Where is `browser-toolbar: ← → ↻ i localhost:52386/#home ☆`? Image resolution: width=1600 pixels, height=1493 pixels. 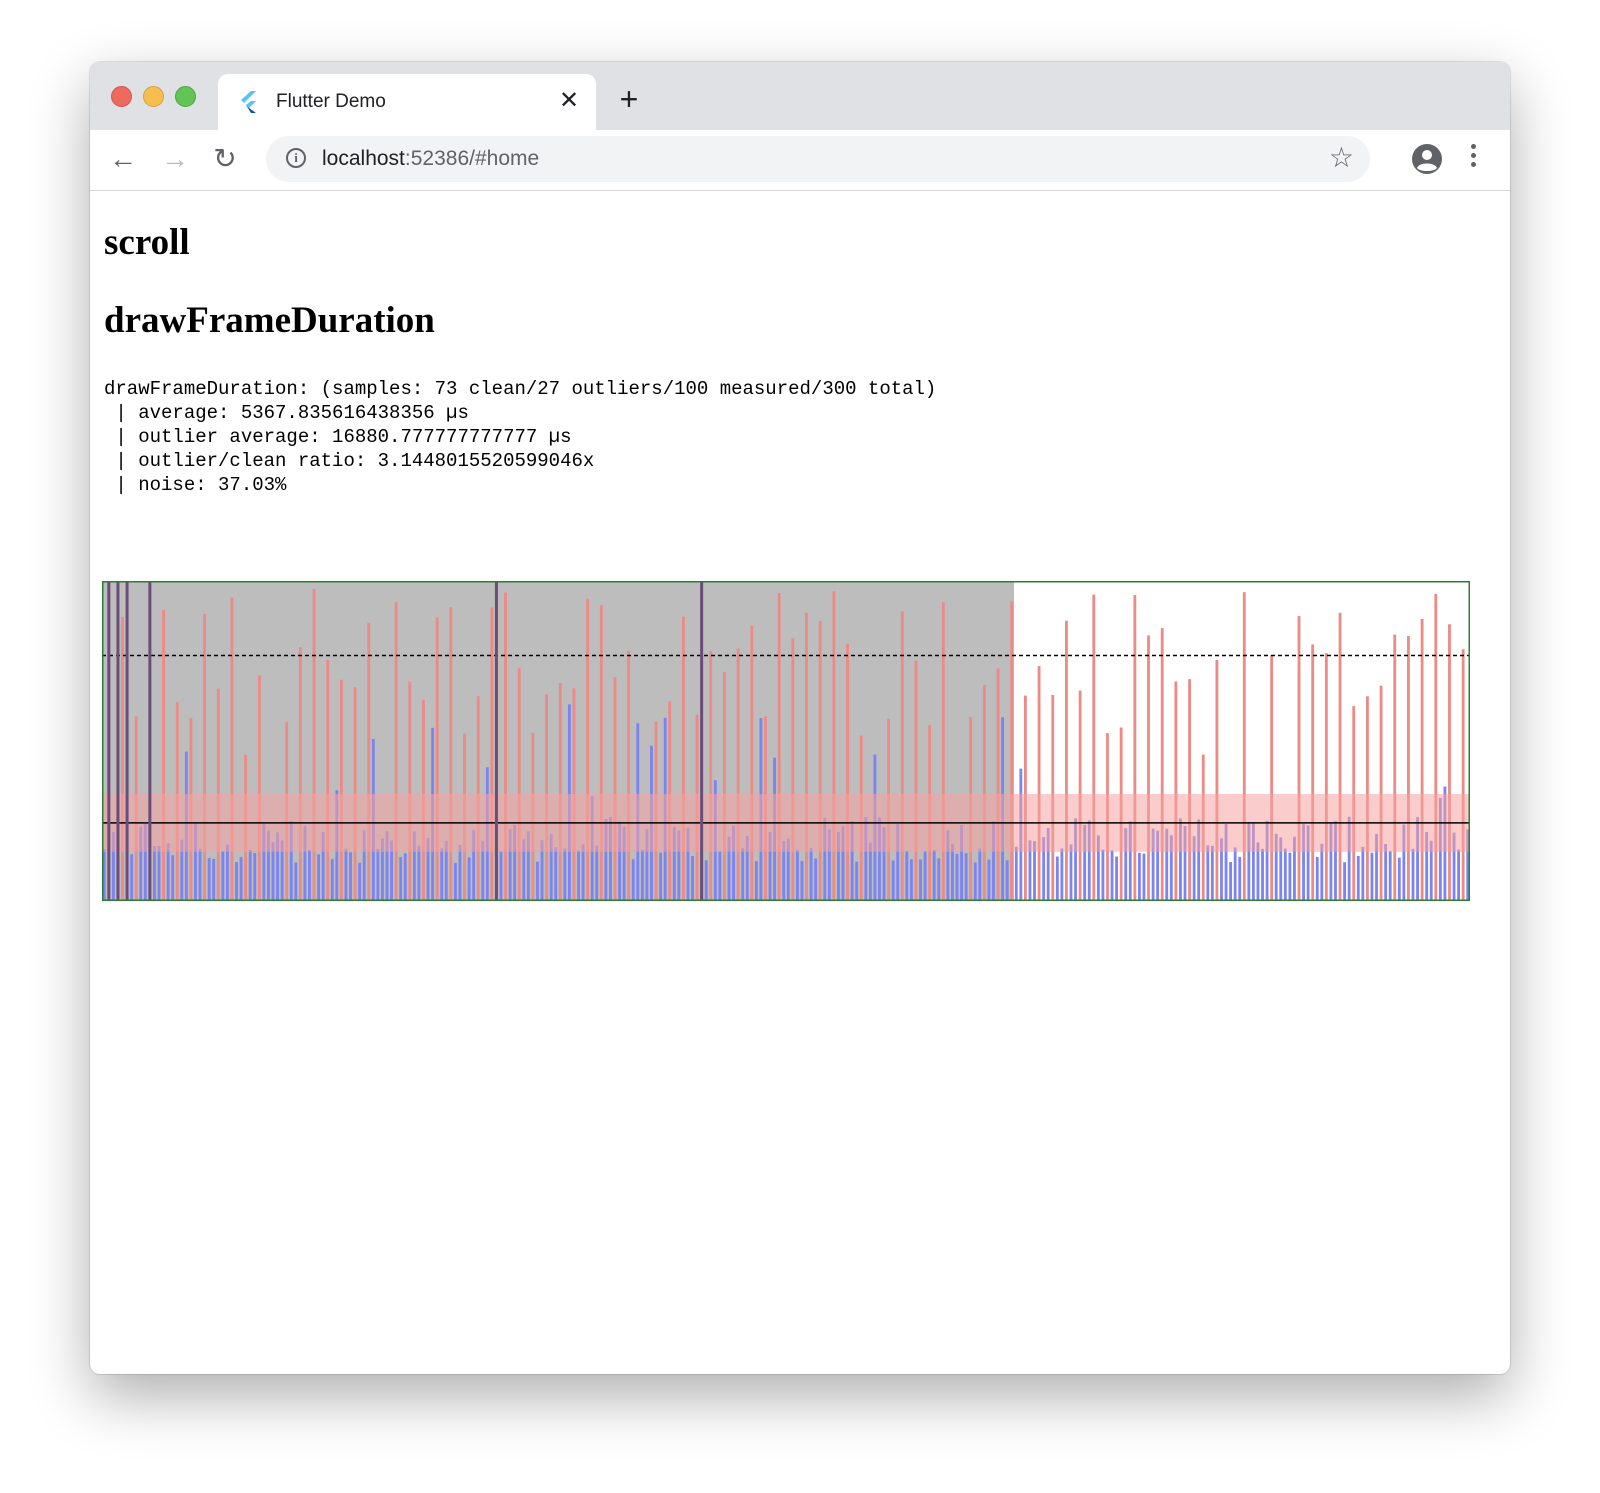
browser-toolbar: ← → ↻ i localhost:52386/#home ☆ is located at coordinates (800, 160).